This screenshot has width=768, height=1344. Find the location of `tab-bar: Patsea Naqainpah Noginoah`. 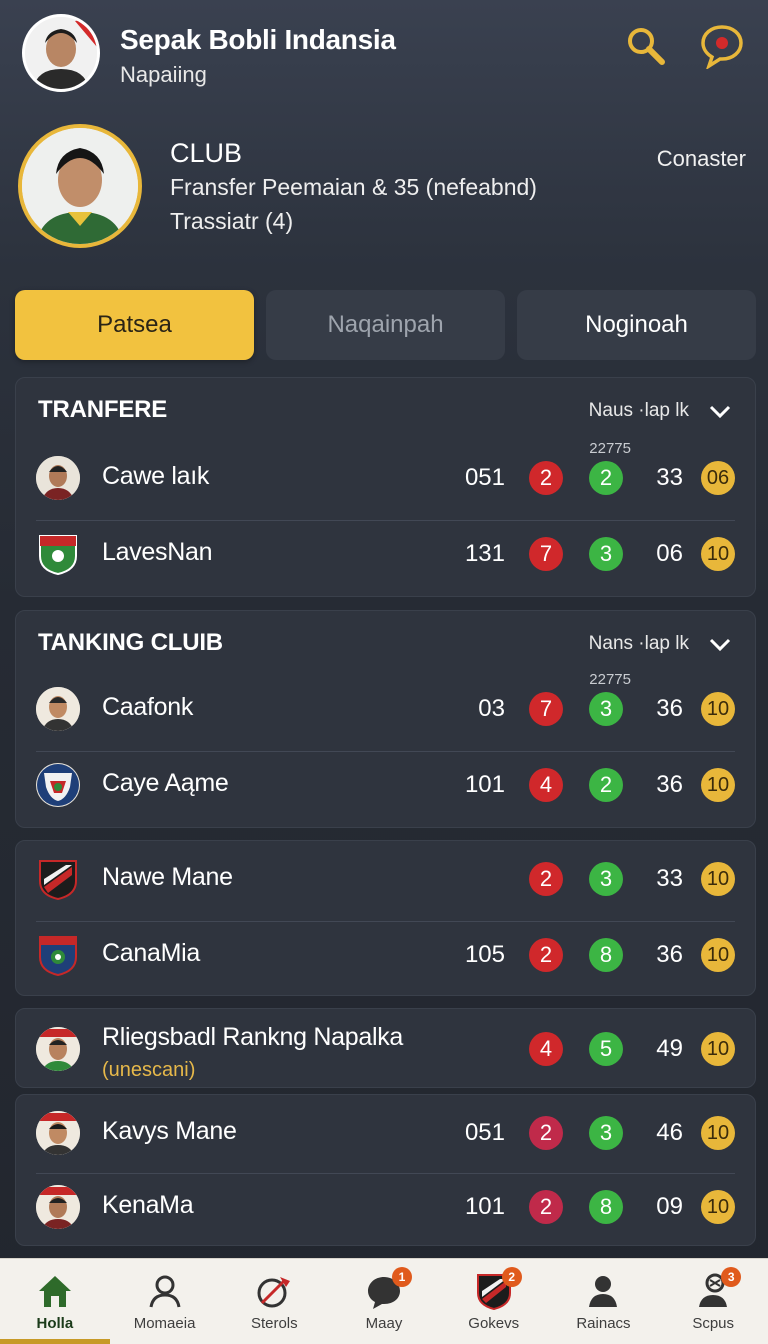

tab-bar: Patsea Naqainpah Noginoah is located at coordinates (385, 325).